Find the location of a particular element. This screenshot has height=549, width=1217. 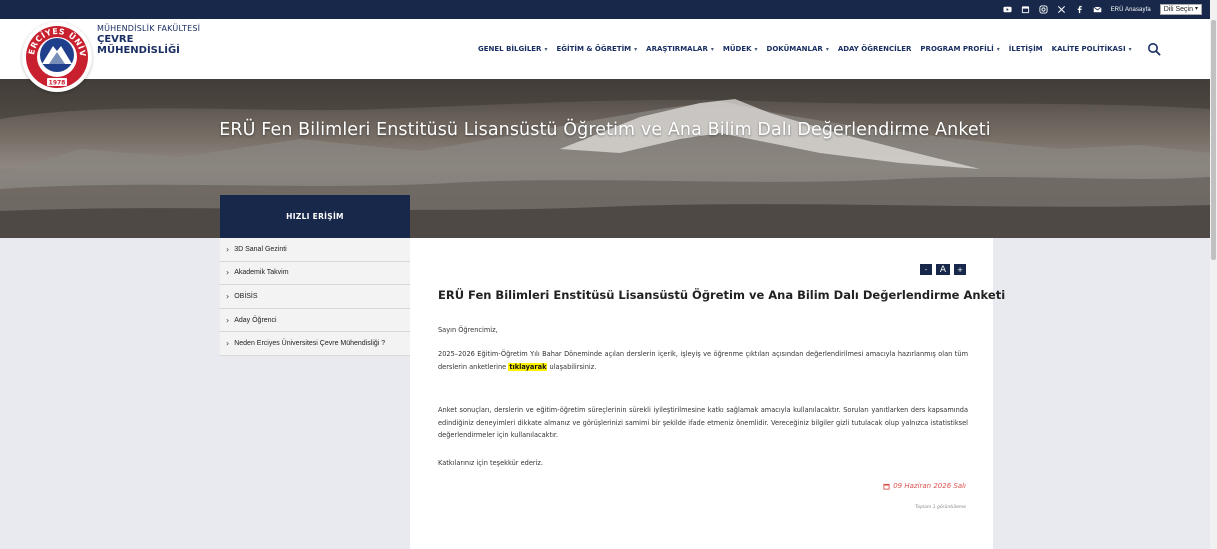

nav-label: MÜDEK is located at coordinates (737, 49).